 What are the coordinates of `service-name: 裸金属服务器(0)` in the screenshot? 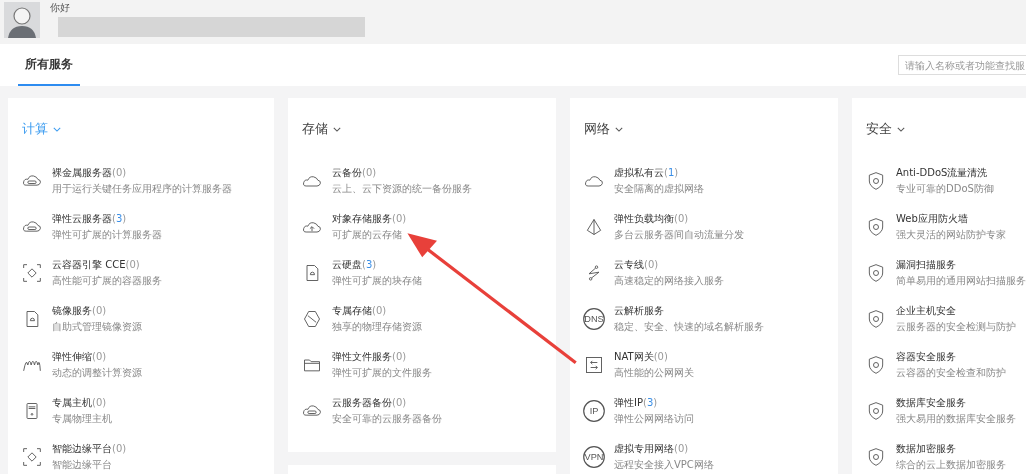 It's located at (142, 173).